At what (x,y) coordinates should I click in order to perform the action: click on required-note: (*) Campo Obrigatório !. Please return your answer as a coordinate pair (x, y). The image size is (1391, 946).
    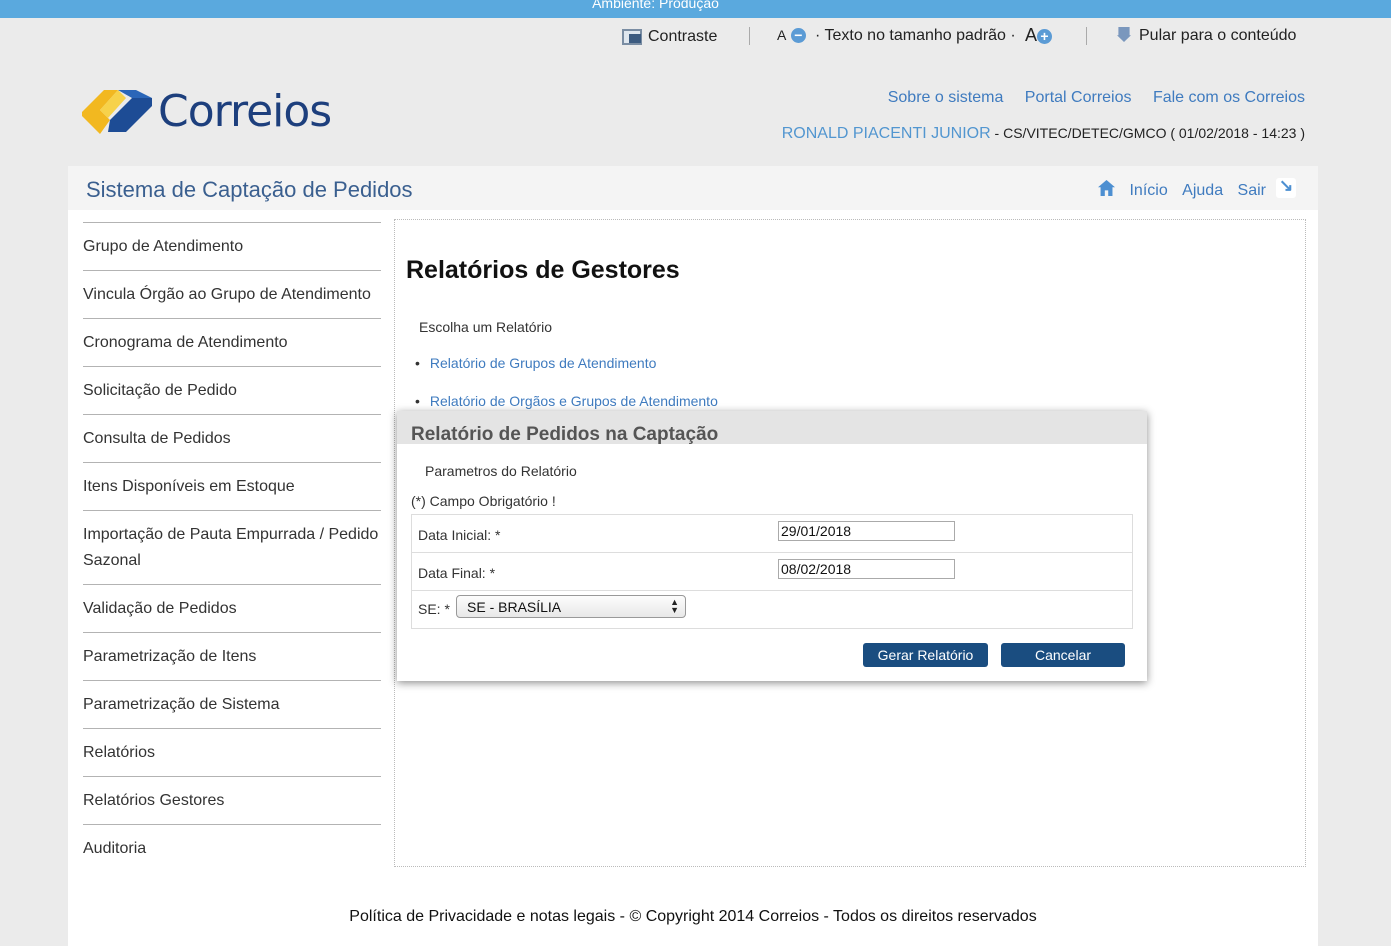
    Looking at the image, I should click on (483, 501).